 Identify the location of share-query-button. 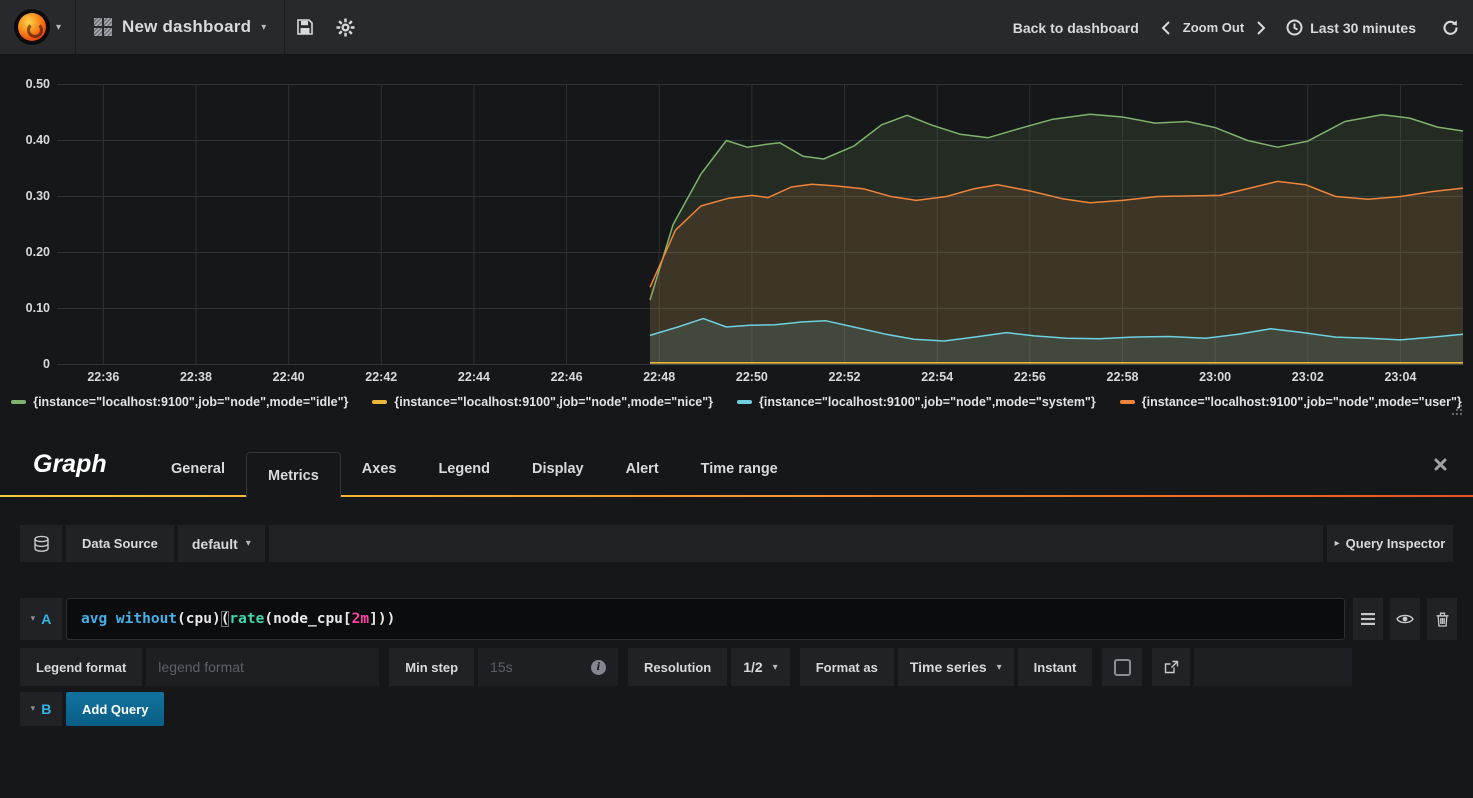
(1171, 667).